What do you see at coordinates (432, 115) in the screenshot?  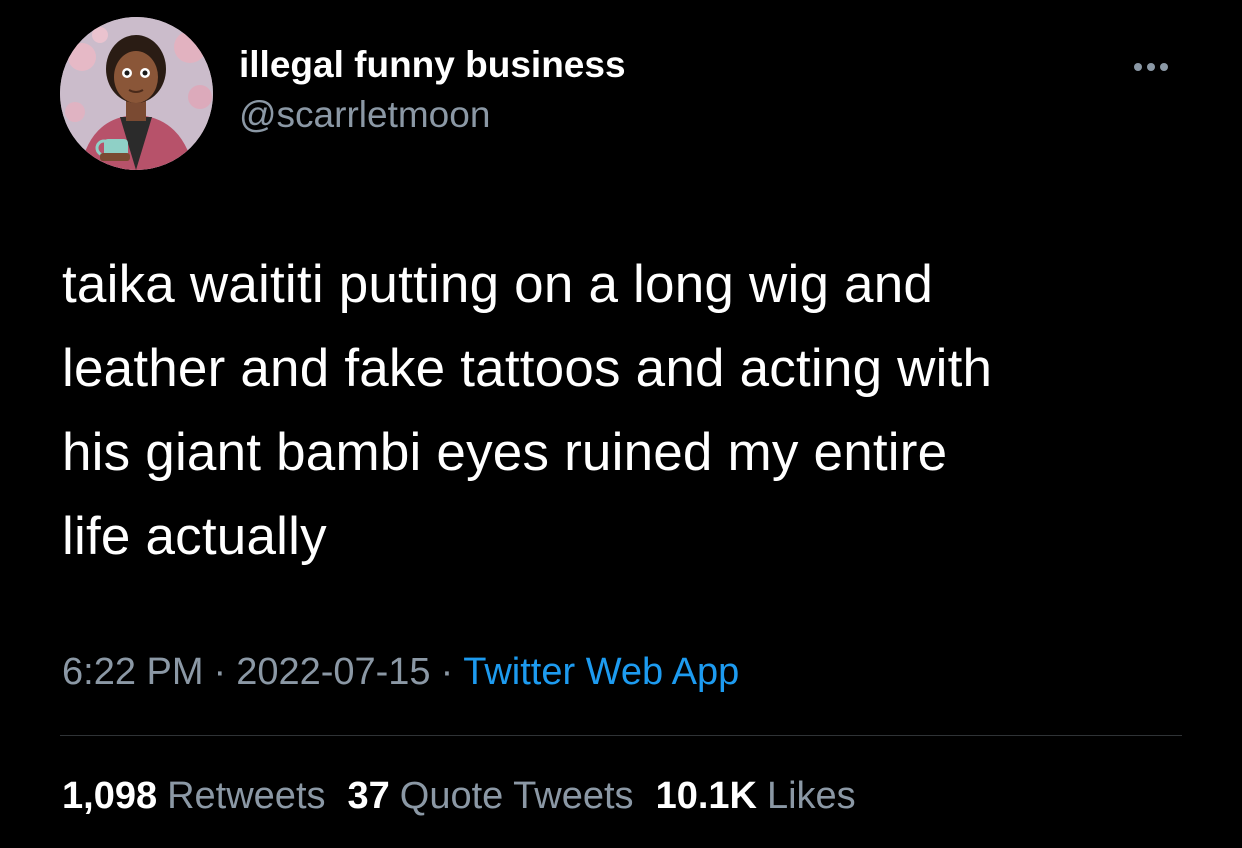 I see `author-handle: @scarrletmoon` at bounding box center [432, 115].